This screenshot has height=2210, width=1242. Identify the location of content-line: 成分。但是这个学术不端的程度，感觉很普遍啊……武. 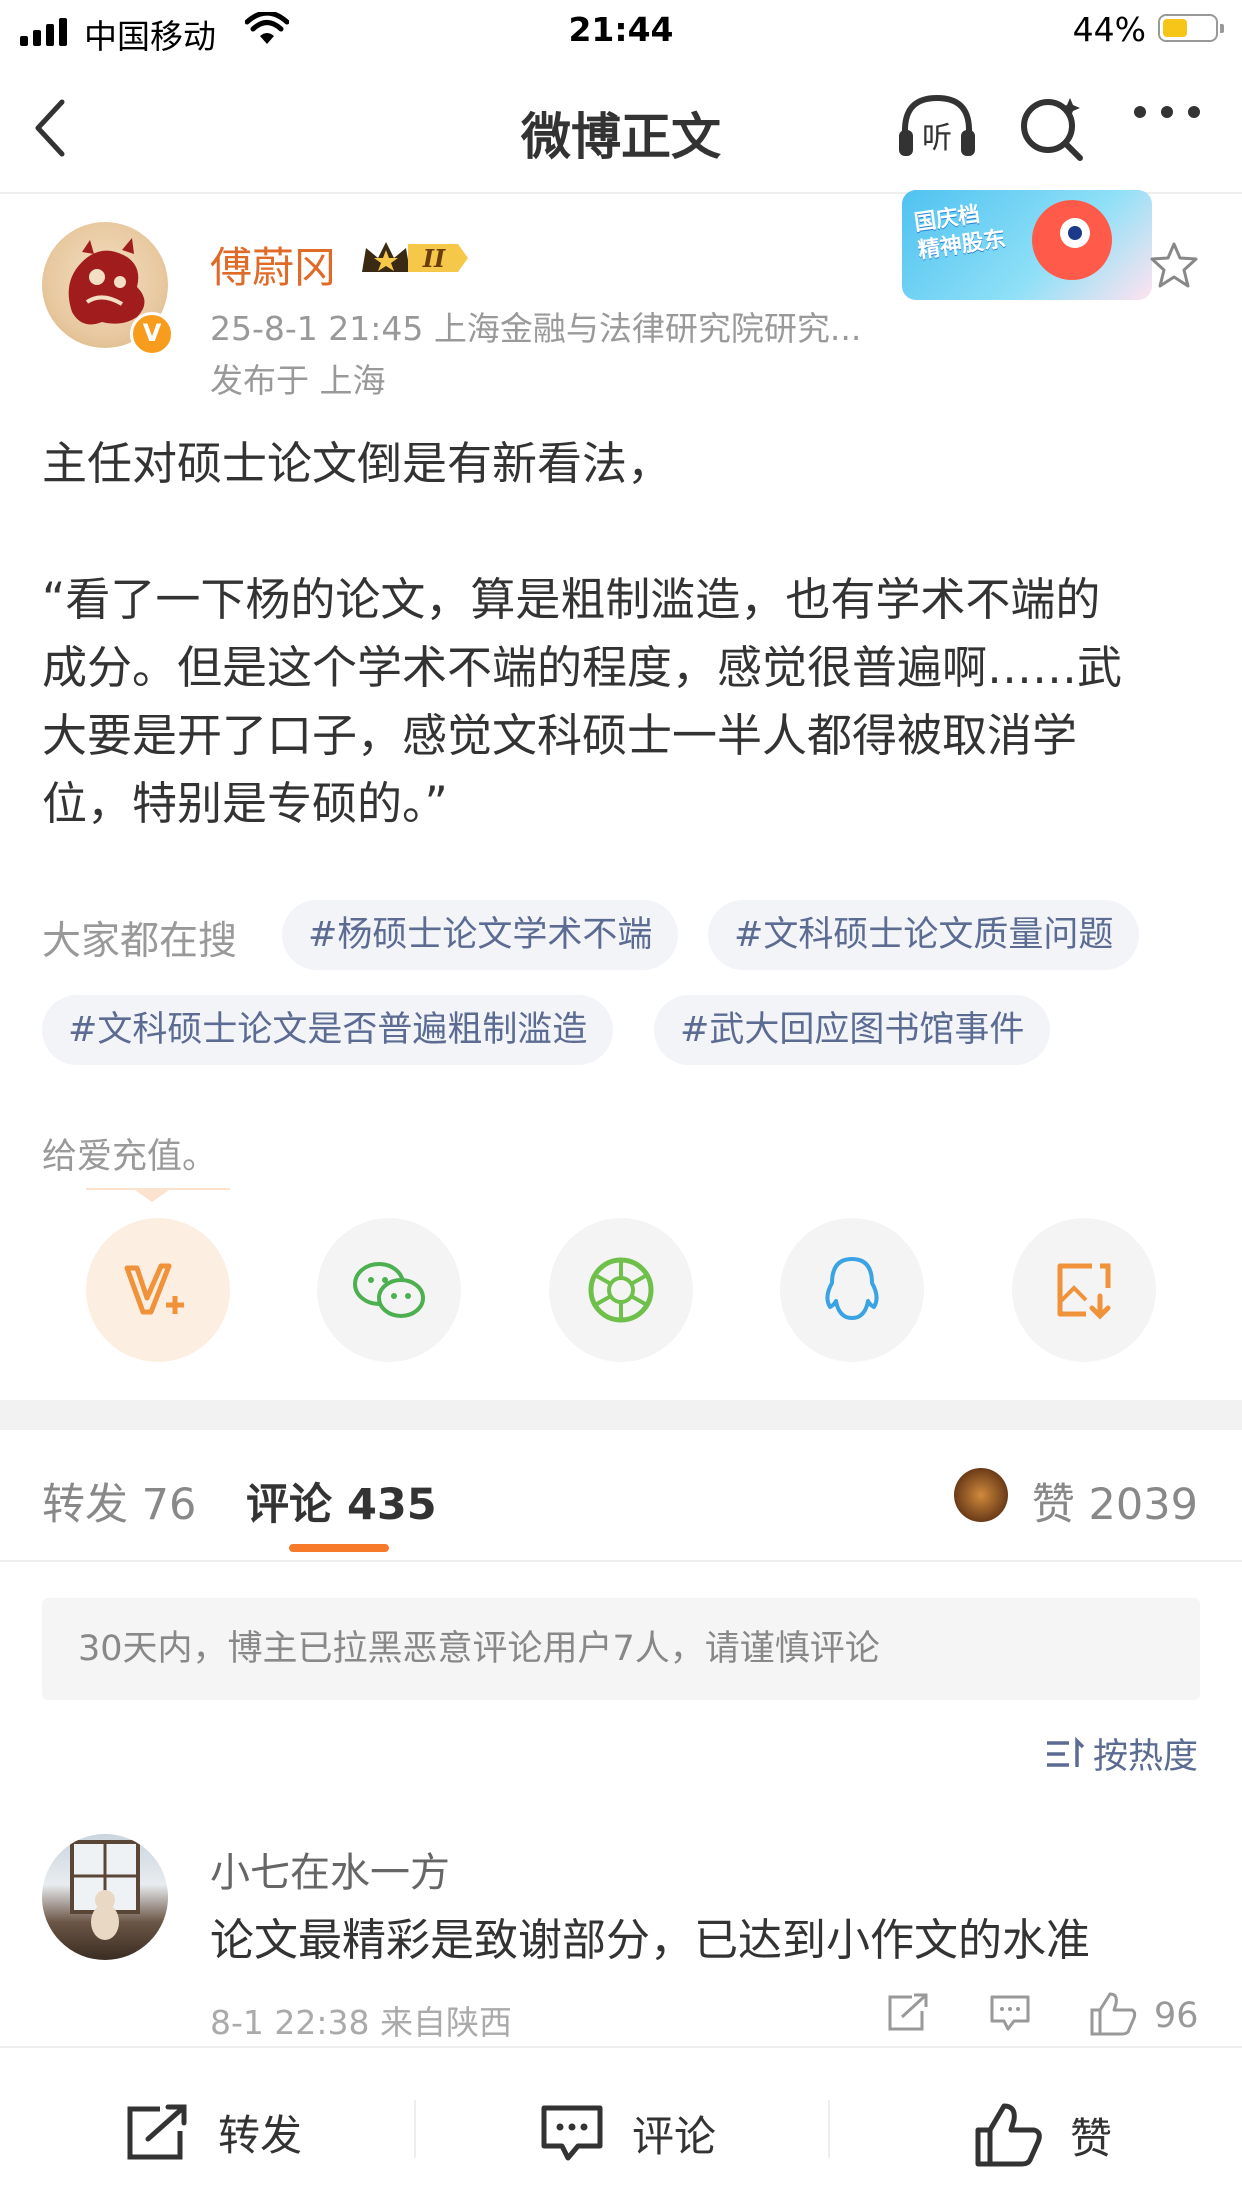
(582, 667).